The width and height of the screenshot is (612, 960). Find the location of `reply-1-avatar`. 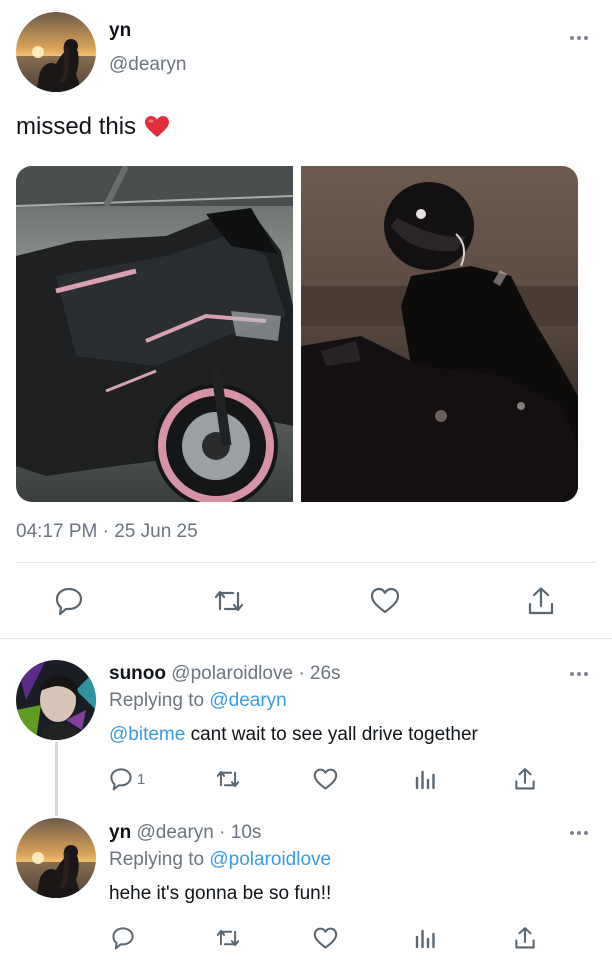

reply-1-avatar is located at coordinates (56, 700).